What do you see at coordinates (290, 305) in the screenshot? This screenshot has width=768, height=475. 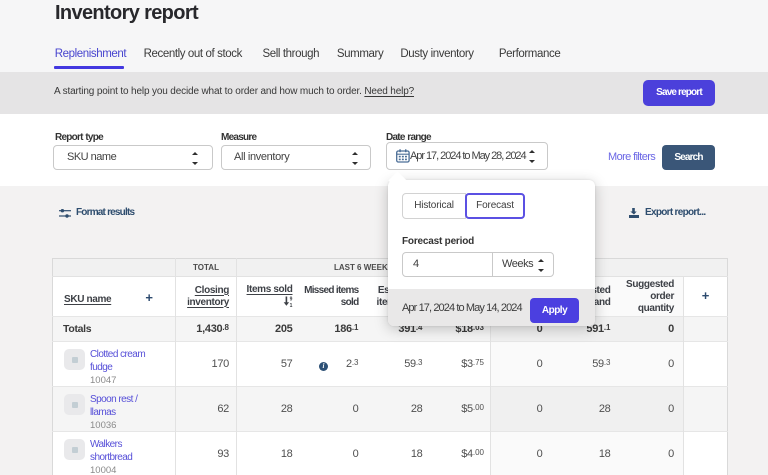 I see `svg-text: 1` at bounding box center [290, 305].